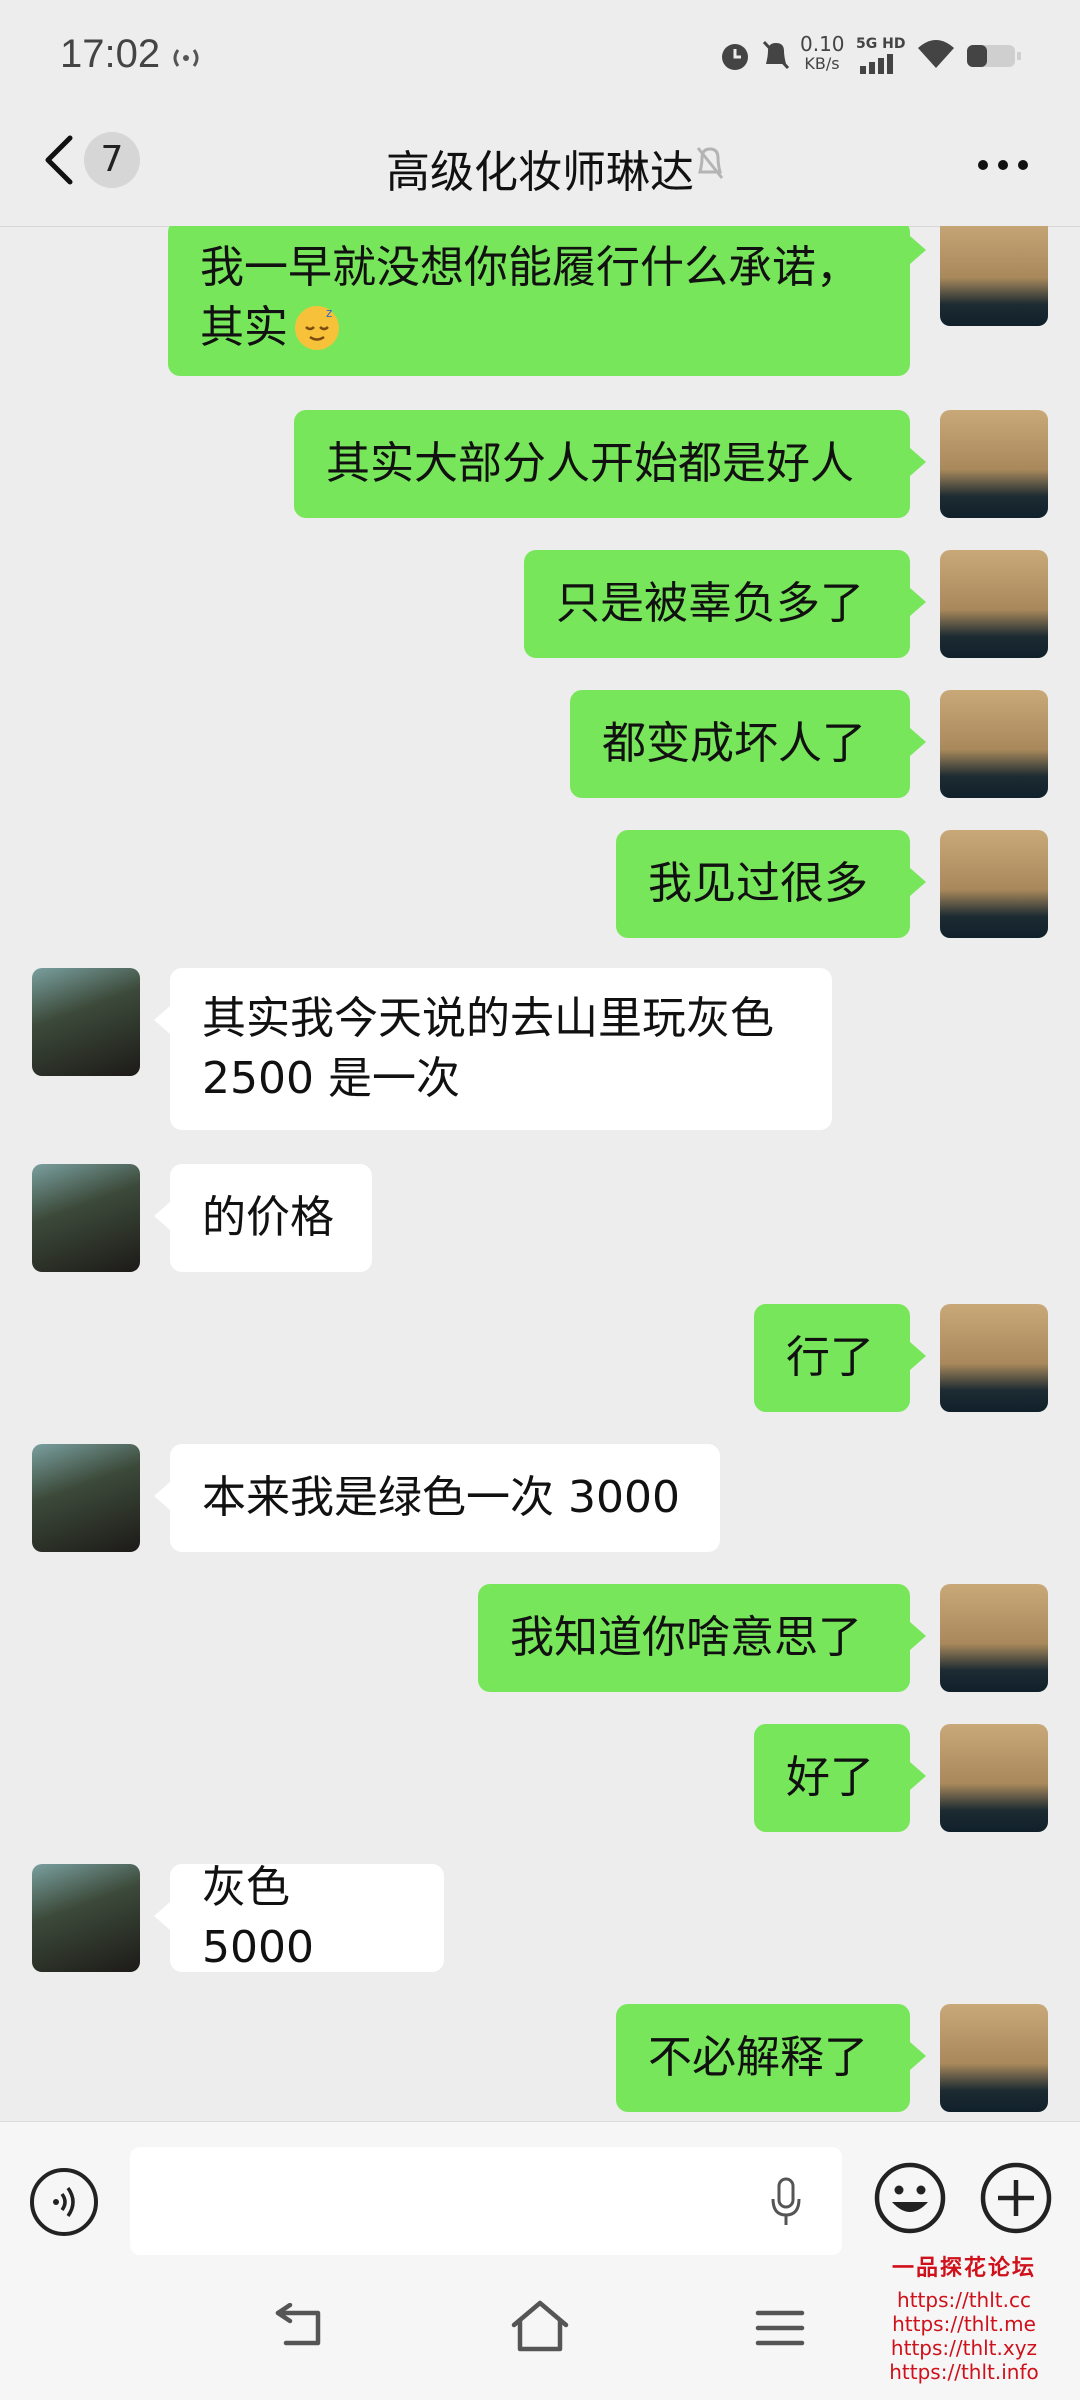 The height and width of the screenshot is (2400, 1080). Describe the element at coordinates (881, 44) in the screenshot. I see `network-type: 5G HD` at that location.